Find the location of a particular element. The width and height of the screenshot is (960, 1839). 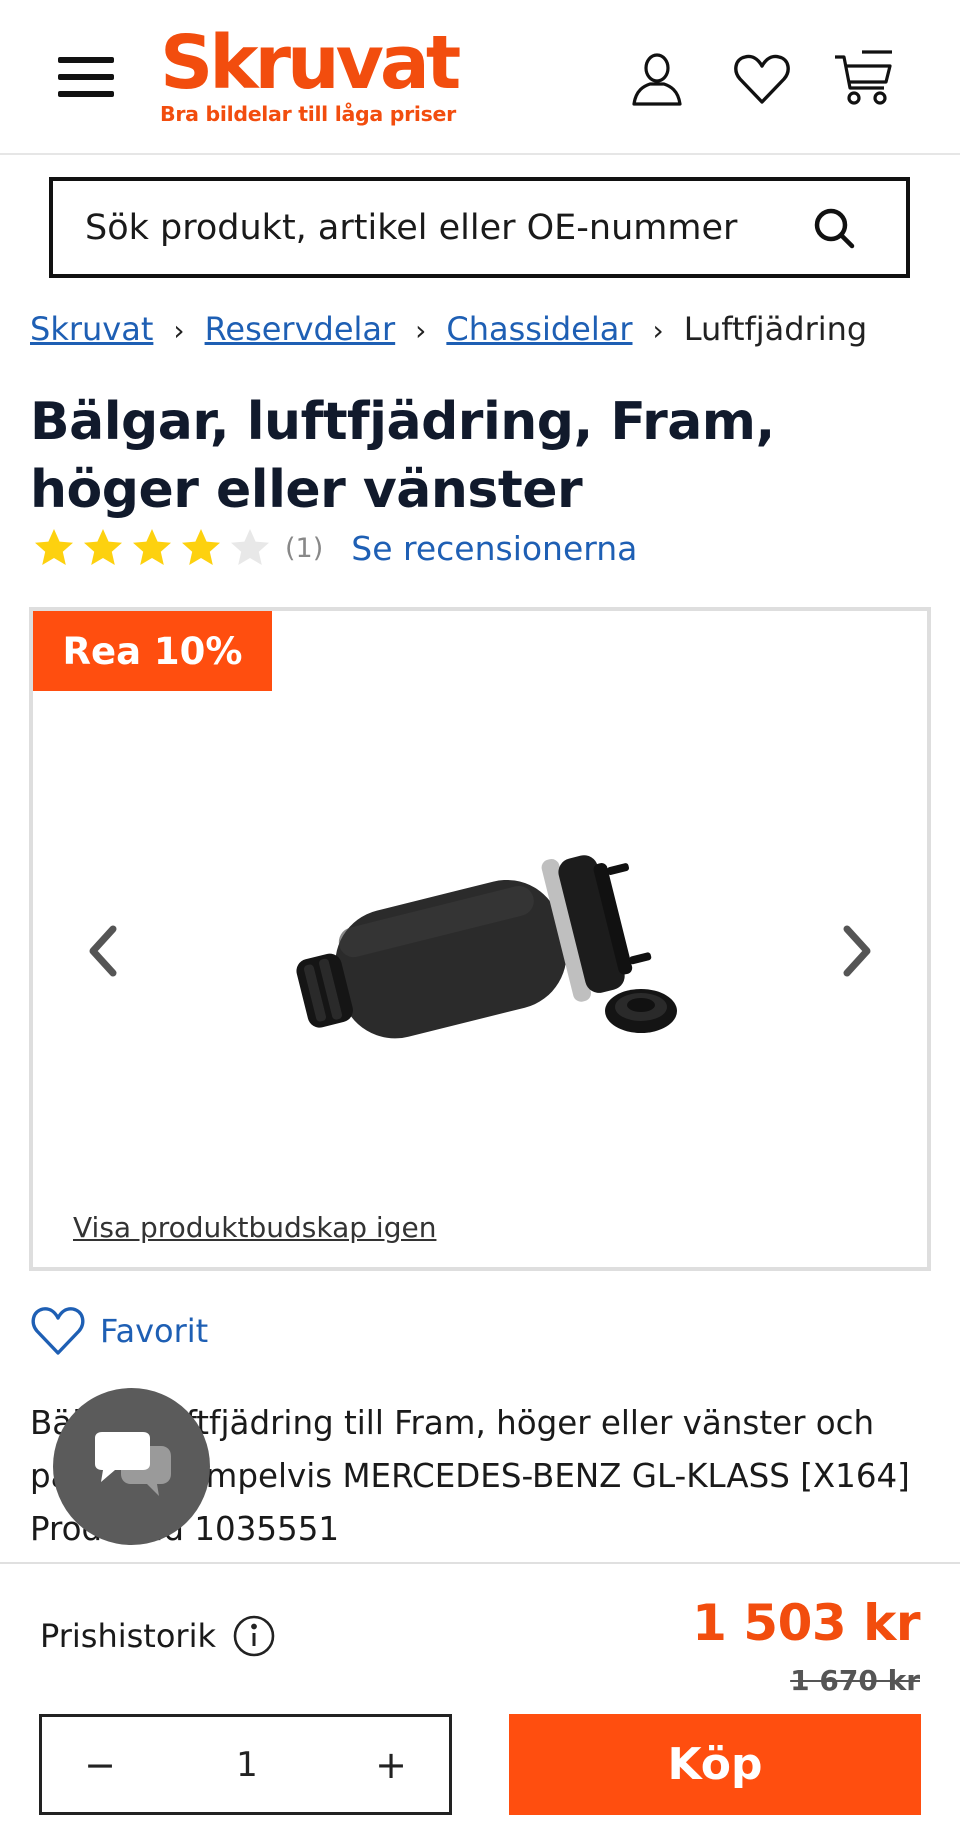

breadcrumb-link-reservdelar: Reservdelar is located at coordinates (300, 329).